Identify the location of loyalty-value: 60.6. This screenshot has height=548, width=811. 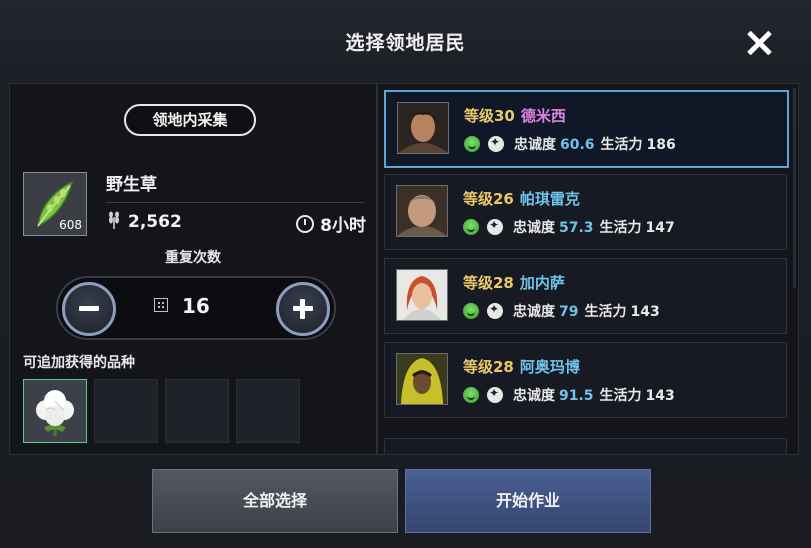
(577, 145).